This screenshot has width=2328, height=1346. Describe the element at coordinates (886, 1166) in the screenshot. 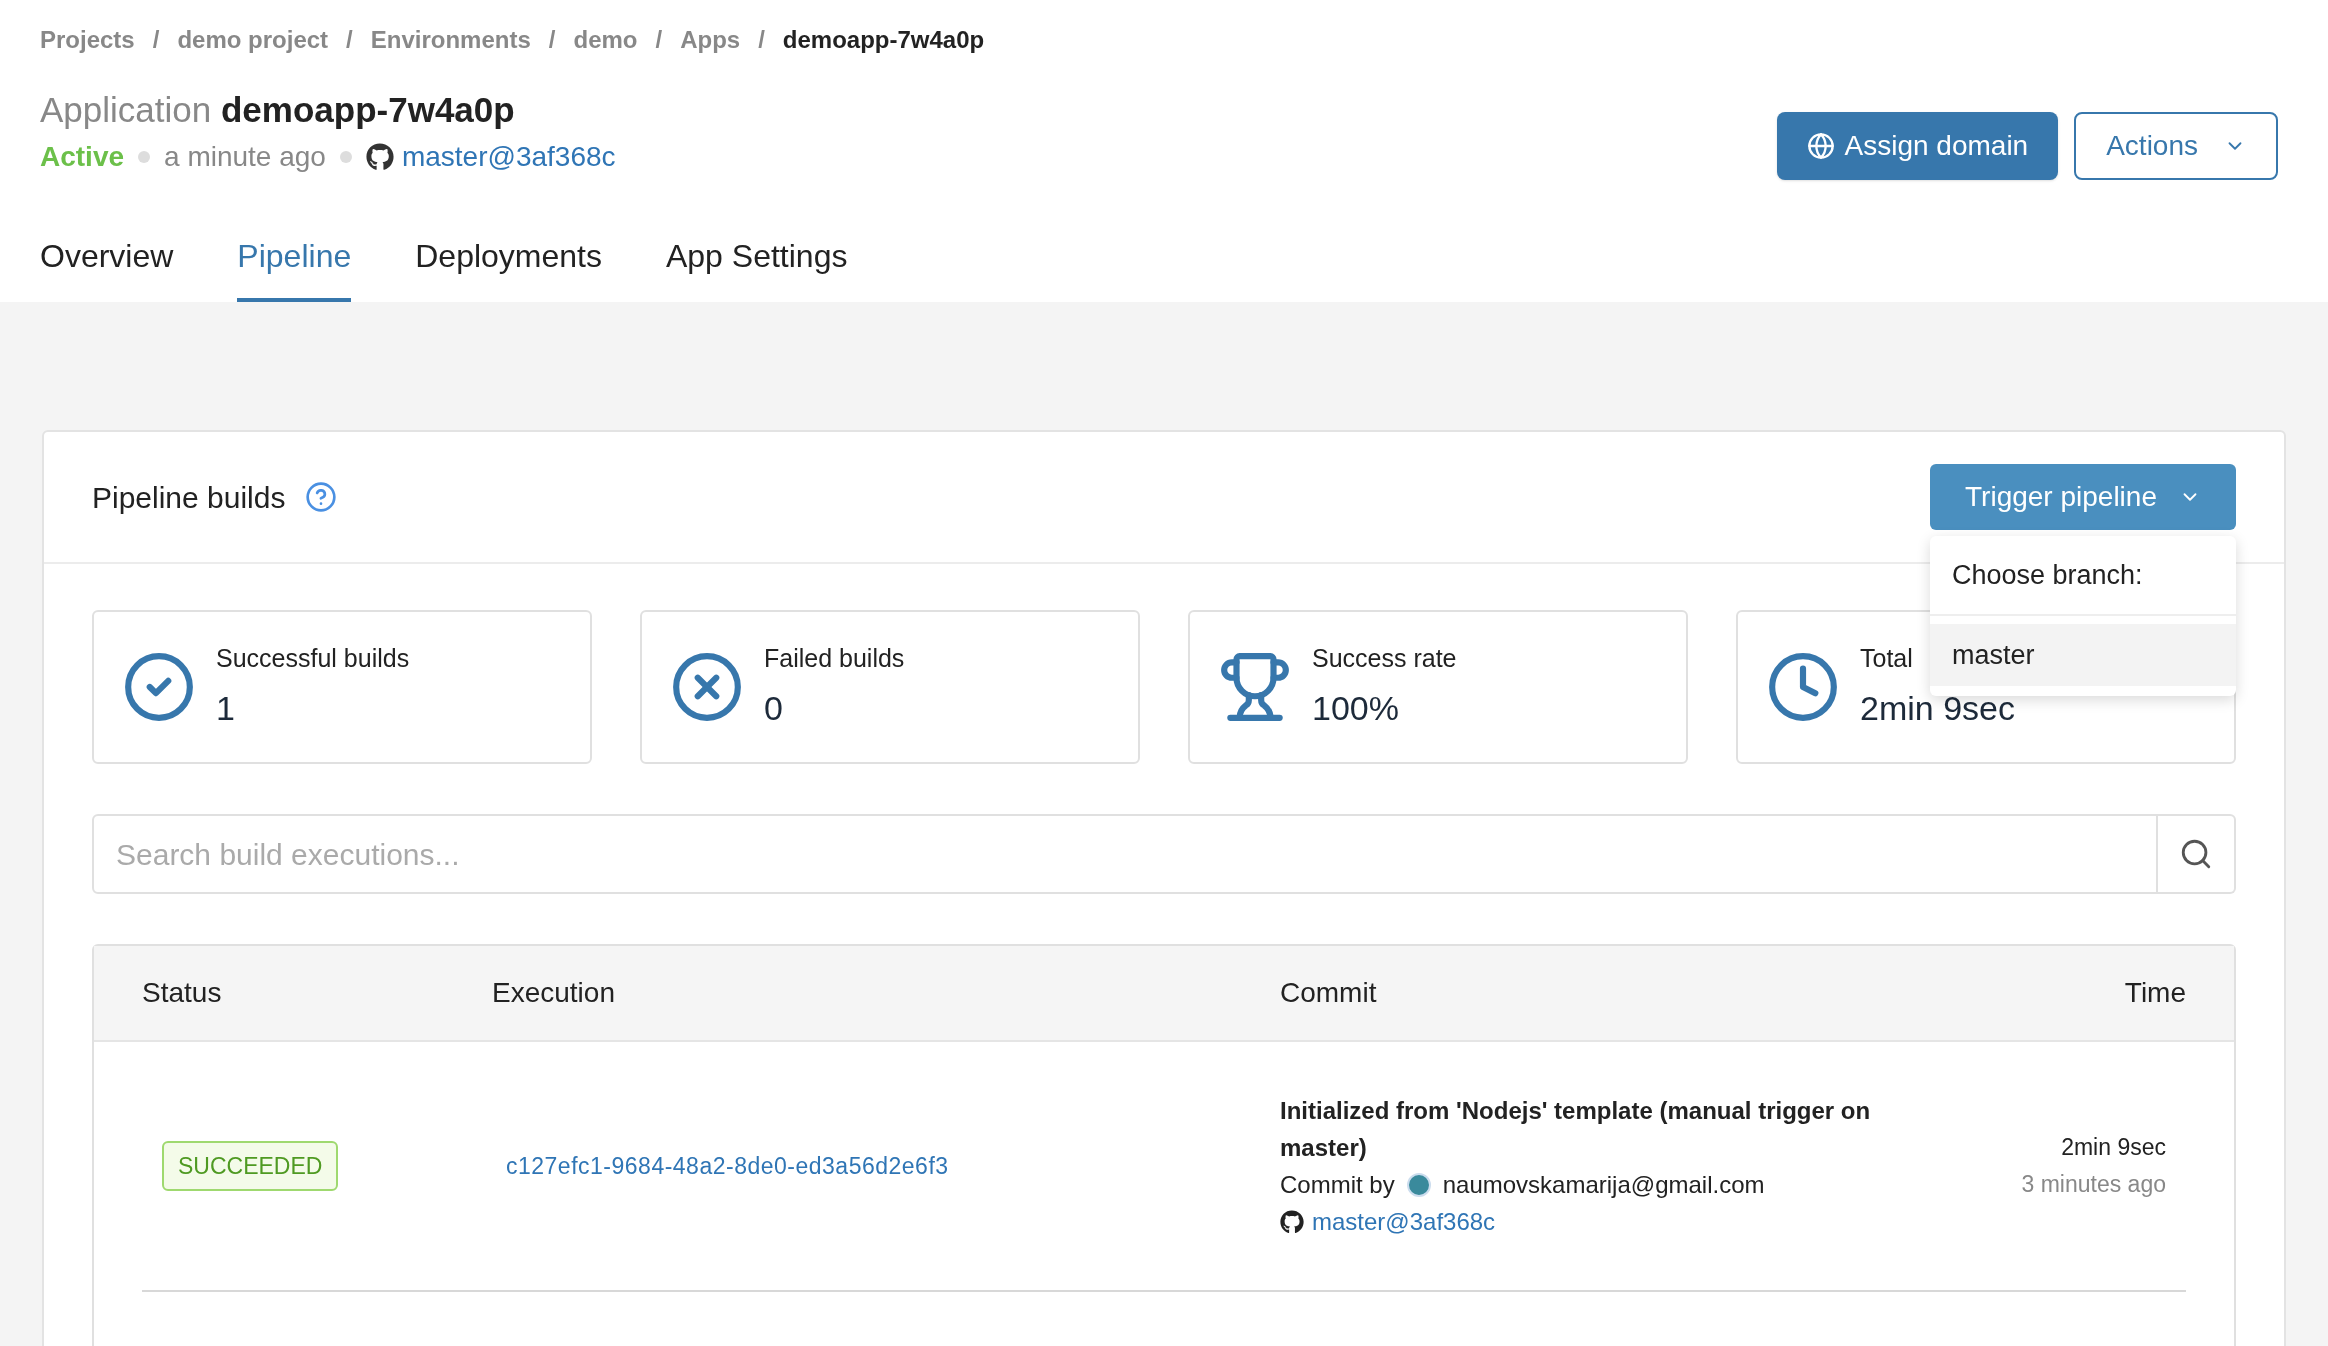

I see `execution-link: c127efc1-9684-48a2-8de0-ed3a56d2e6f3` at that location.